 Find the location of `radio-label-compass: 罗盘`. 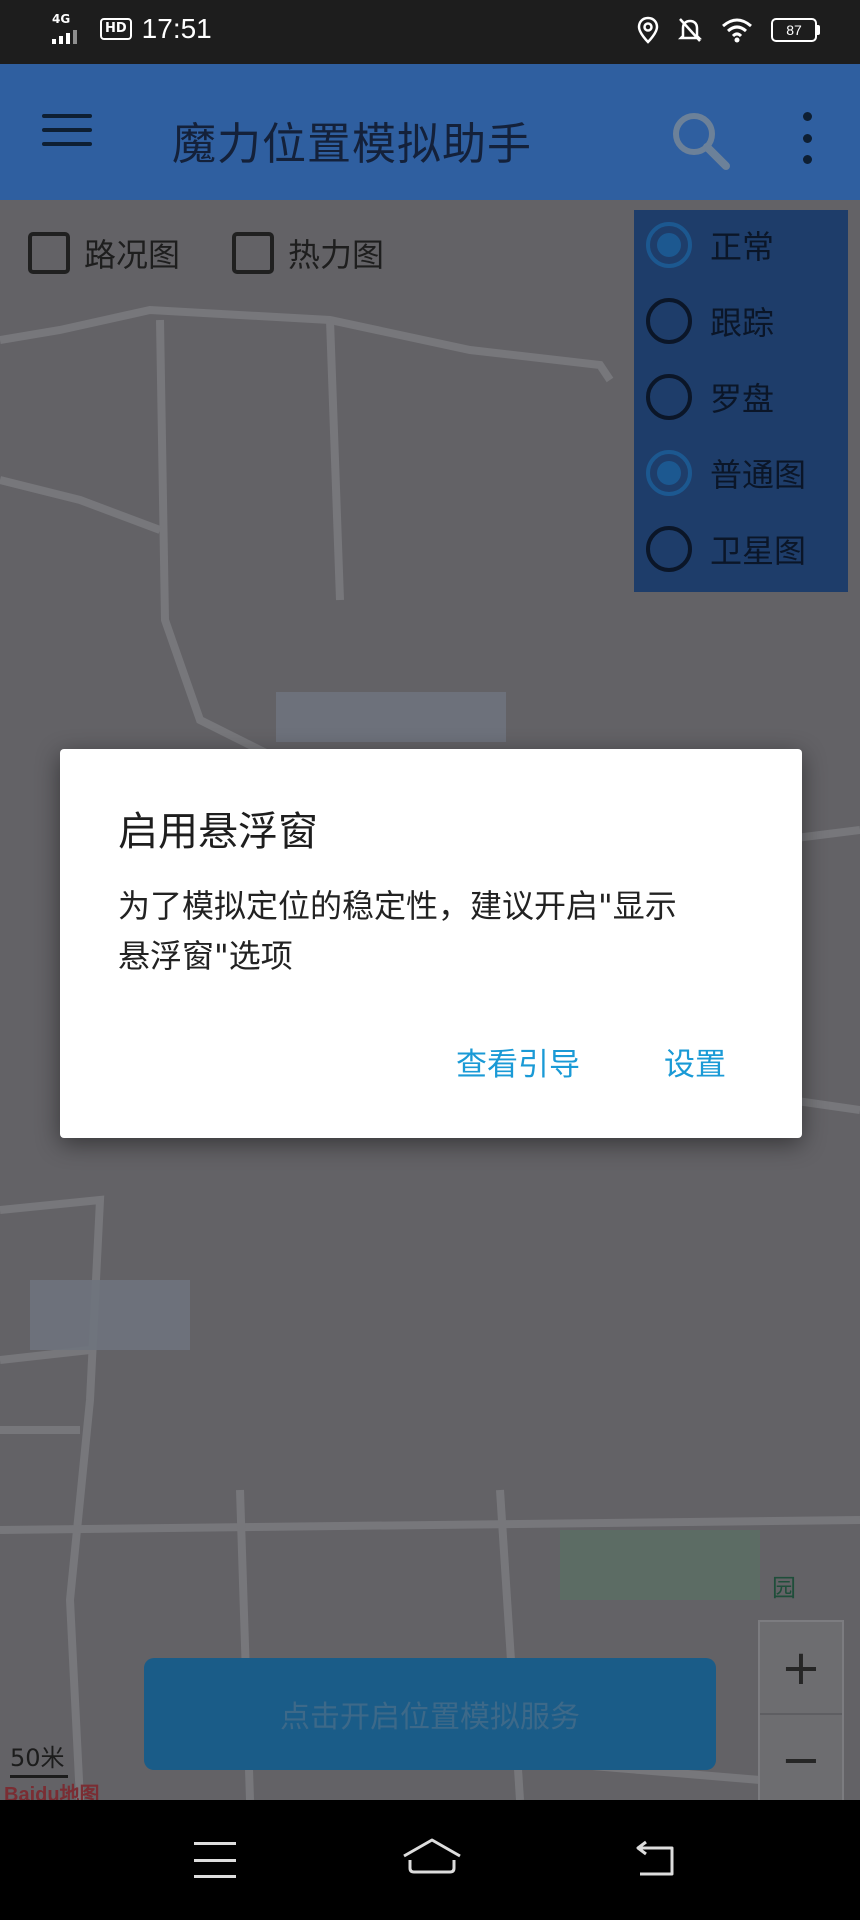

radio-label-compass: 罗盘 is located at coordinates (742, 399).